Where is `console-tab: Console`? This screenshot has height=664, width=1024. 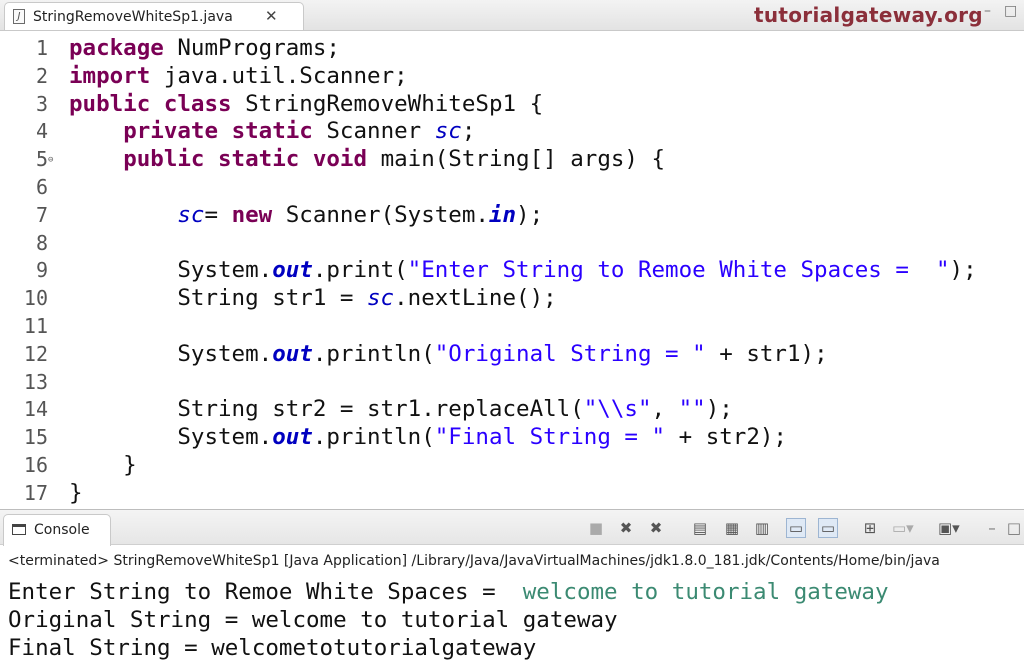 console-tab: Console is located at coordinates (57, 530).